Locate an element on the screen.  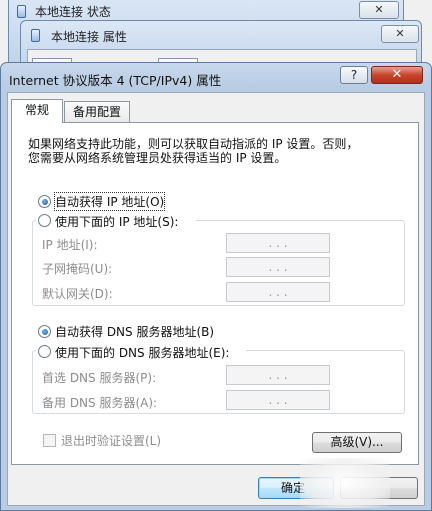
auto-dns-label: 自动获得 DNS 服务器地址(B) is located at coordinates (134, 331).